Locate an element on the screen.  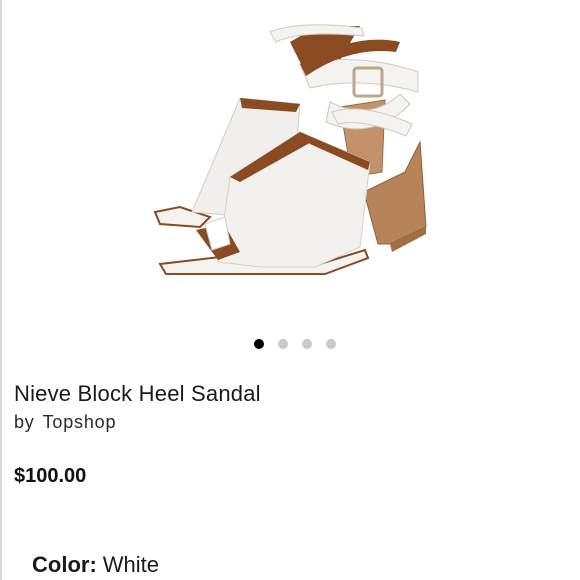
brand-link: Topshop is located at coordinates (80, 422).